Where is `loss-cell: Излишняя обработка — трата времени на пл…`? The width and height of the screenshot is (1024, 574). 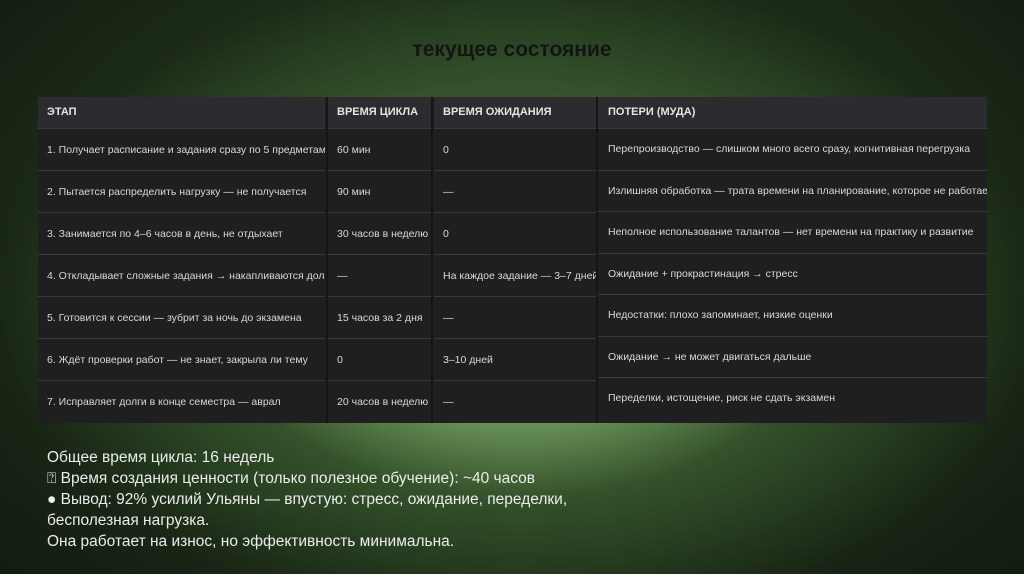 loss-cell: Излишняя обработка — трата времени на пл… is located at coordinates (792, 190).